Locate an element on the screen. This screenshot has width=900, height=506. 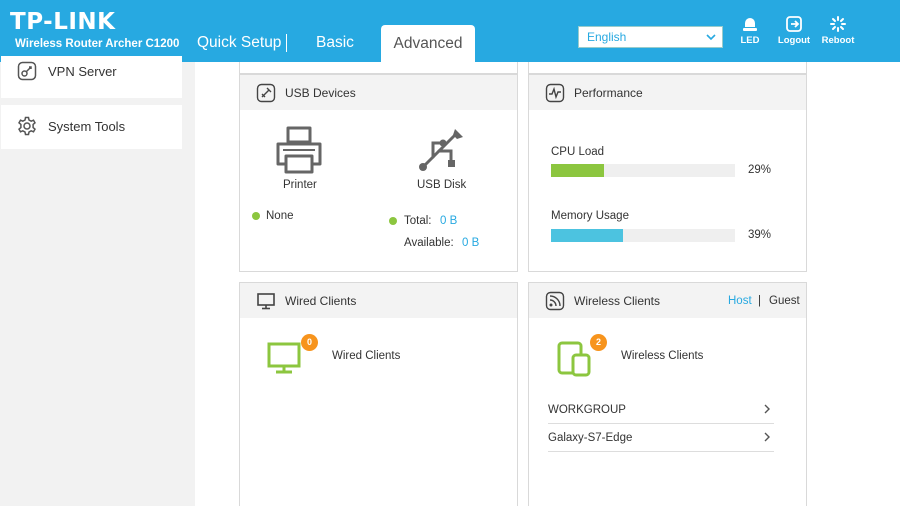
reboot-icon is located at coordinates (838, 24).